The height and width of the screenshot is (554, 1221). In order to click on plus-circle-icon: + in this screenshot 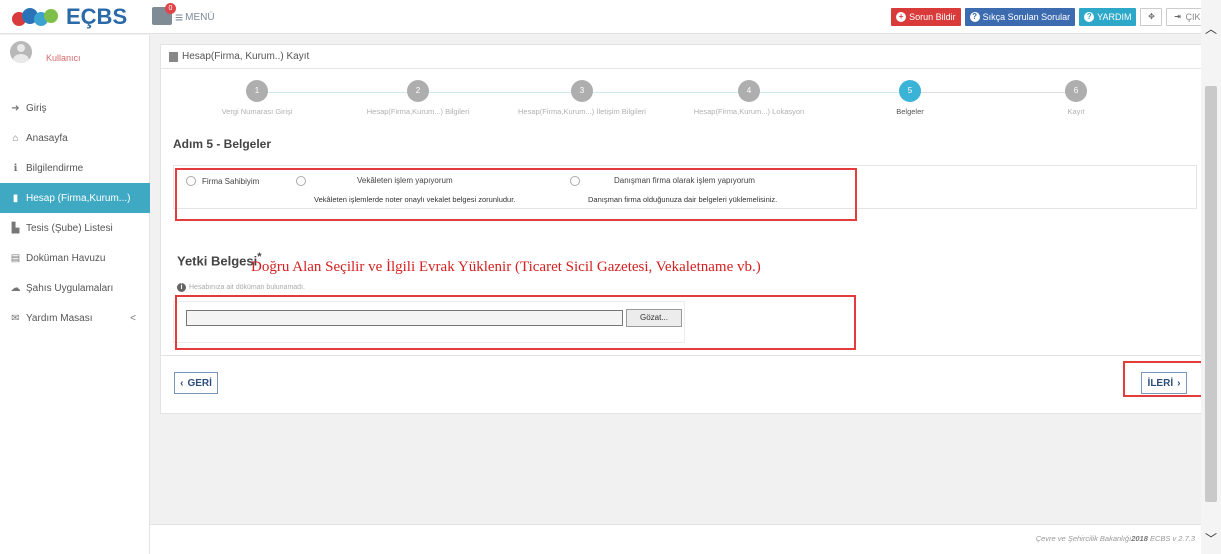, I will do `click(901, 17)`.